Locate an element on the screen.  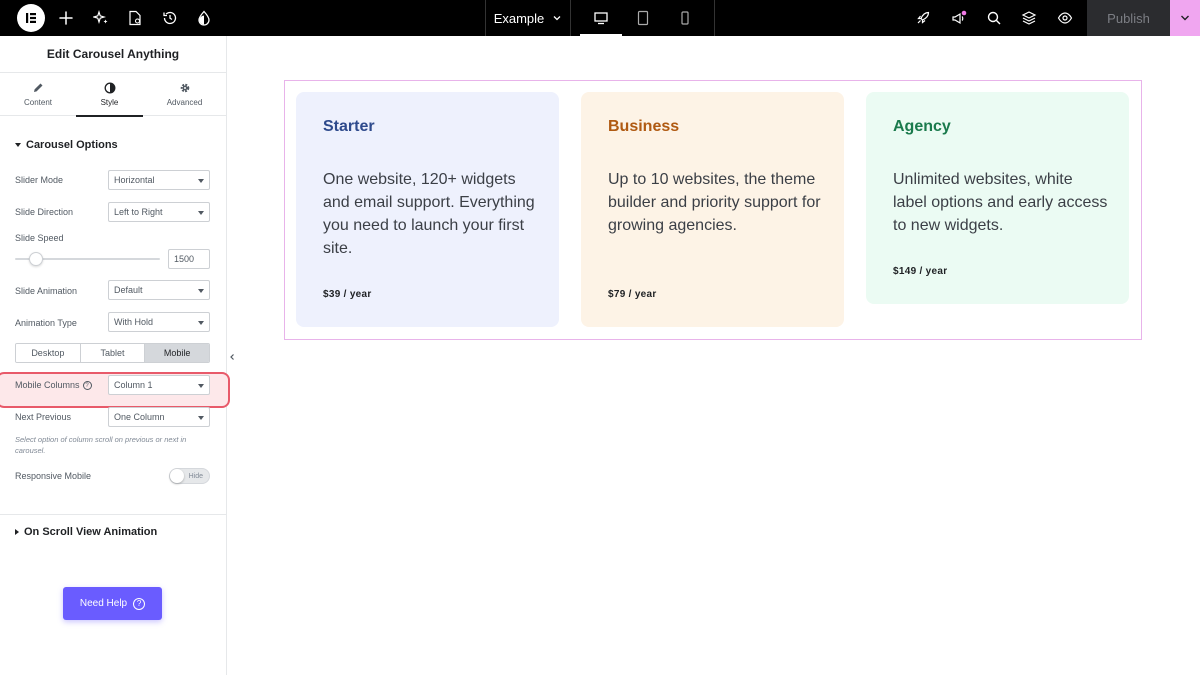
device-tab-tablet: Tablet is located at coordinates (113, 353).